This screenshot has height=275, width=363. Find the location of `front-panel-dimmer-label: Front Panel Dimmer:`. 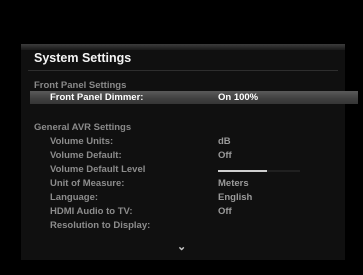

front-panel-dimmer-label: Front Panel Dimmer: is located at coordinates (97, 97).